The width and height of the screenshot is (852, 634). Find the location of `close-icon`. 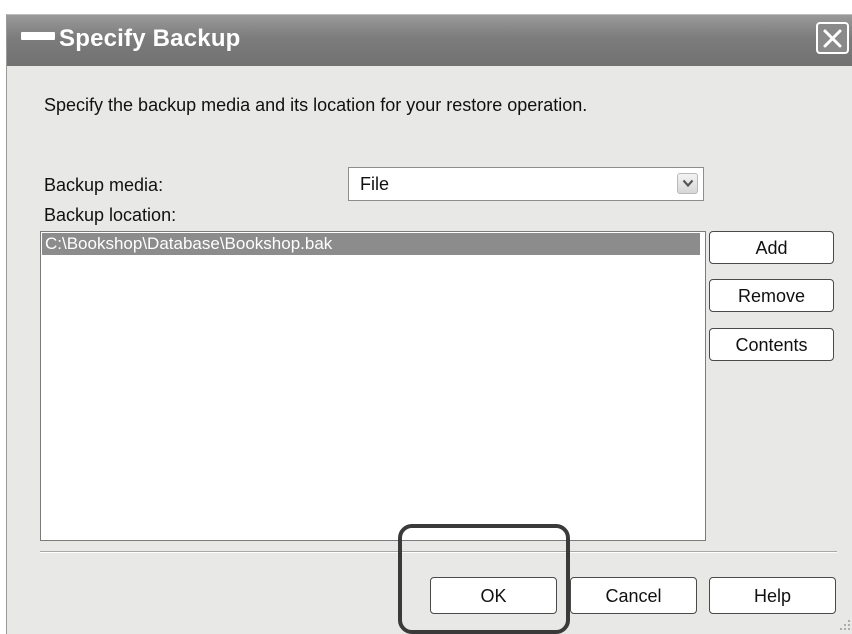

close-icon is located at coordinates (832, 38).